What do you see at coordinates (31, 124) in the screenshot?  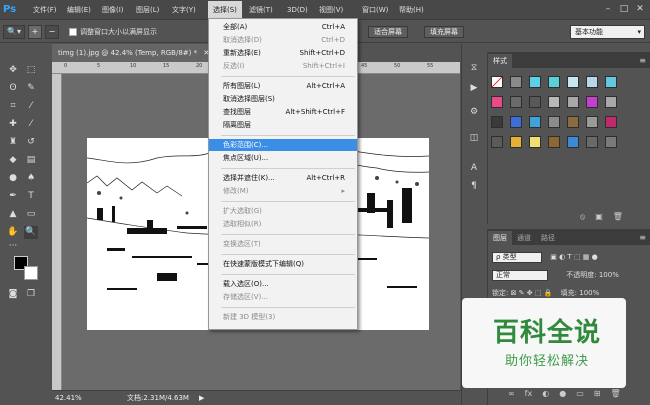 I see `brush-tool-icon: ⁄` at bounding box center [31, 124].